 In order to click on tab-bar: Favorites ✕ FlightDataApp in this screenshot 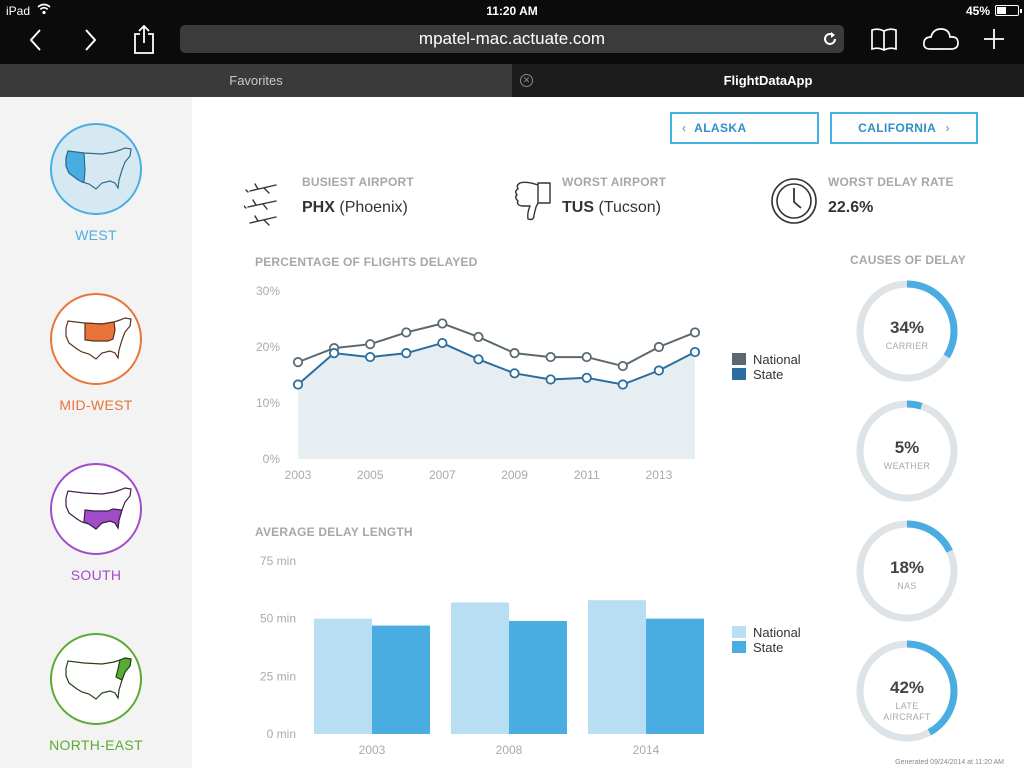, I will do `click(512, 80)`.